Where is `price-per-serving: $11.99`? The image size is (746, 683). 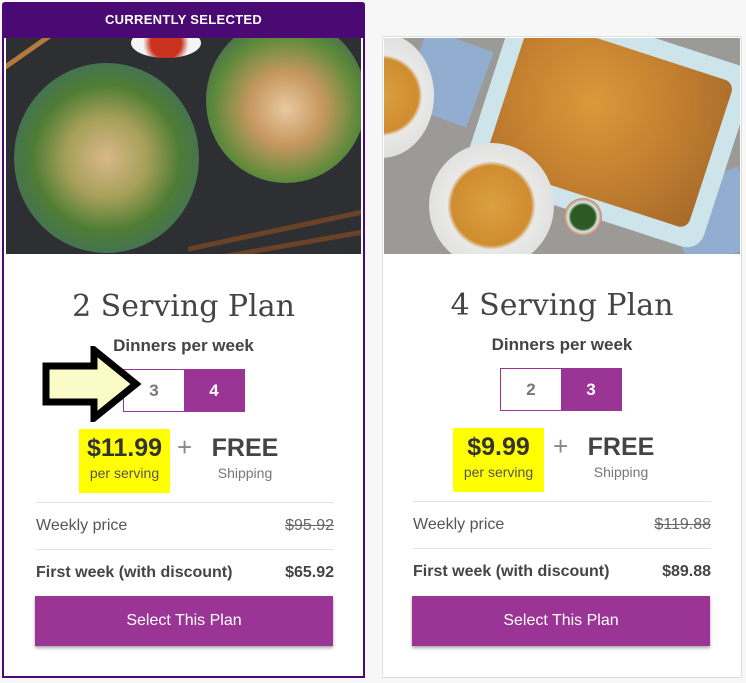
price-per-serving: $11.99 is located at coordinates (124, 448).